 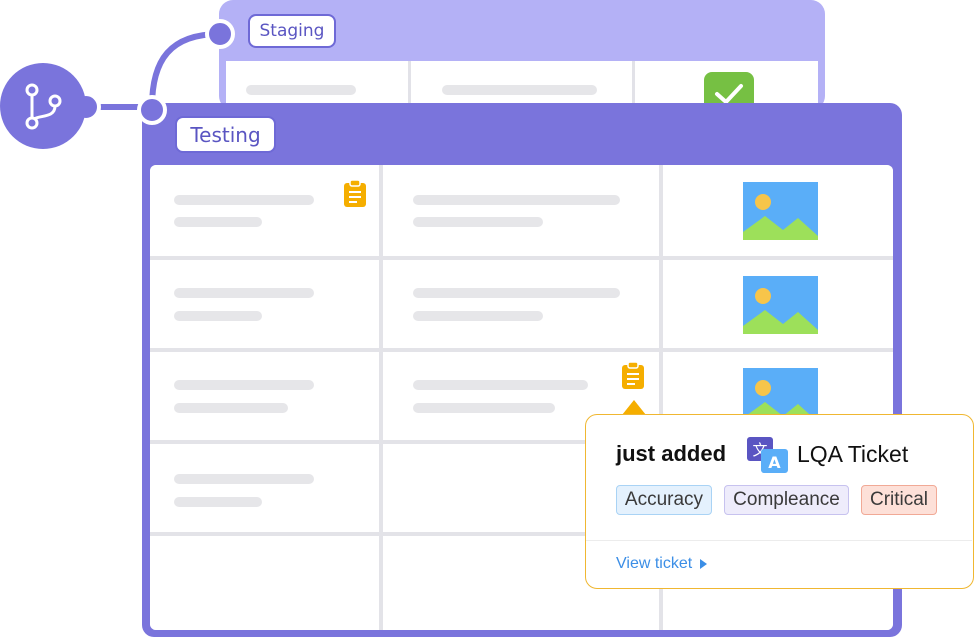 I want to click on popup-status: just added, so click(x=671, y=453).